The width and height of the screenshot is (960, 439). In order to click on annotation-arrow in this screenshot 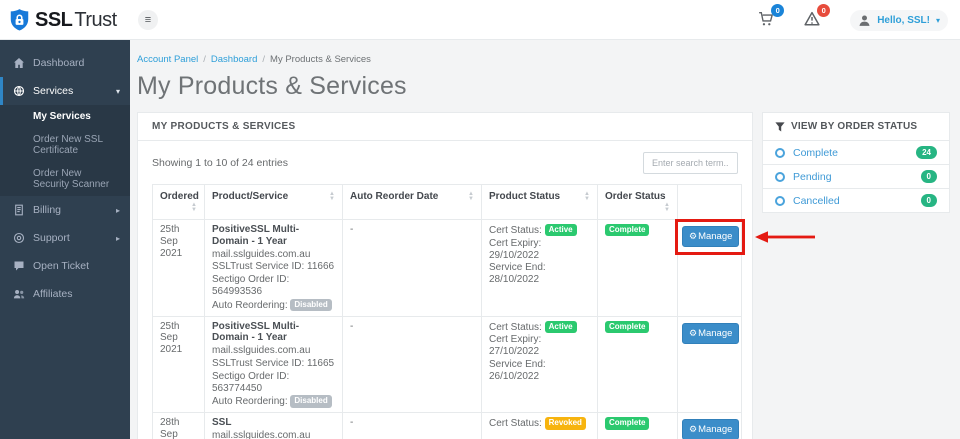, I will do `click(785, 236)`.